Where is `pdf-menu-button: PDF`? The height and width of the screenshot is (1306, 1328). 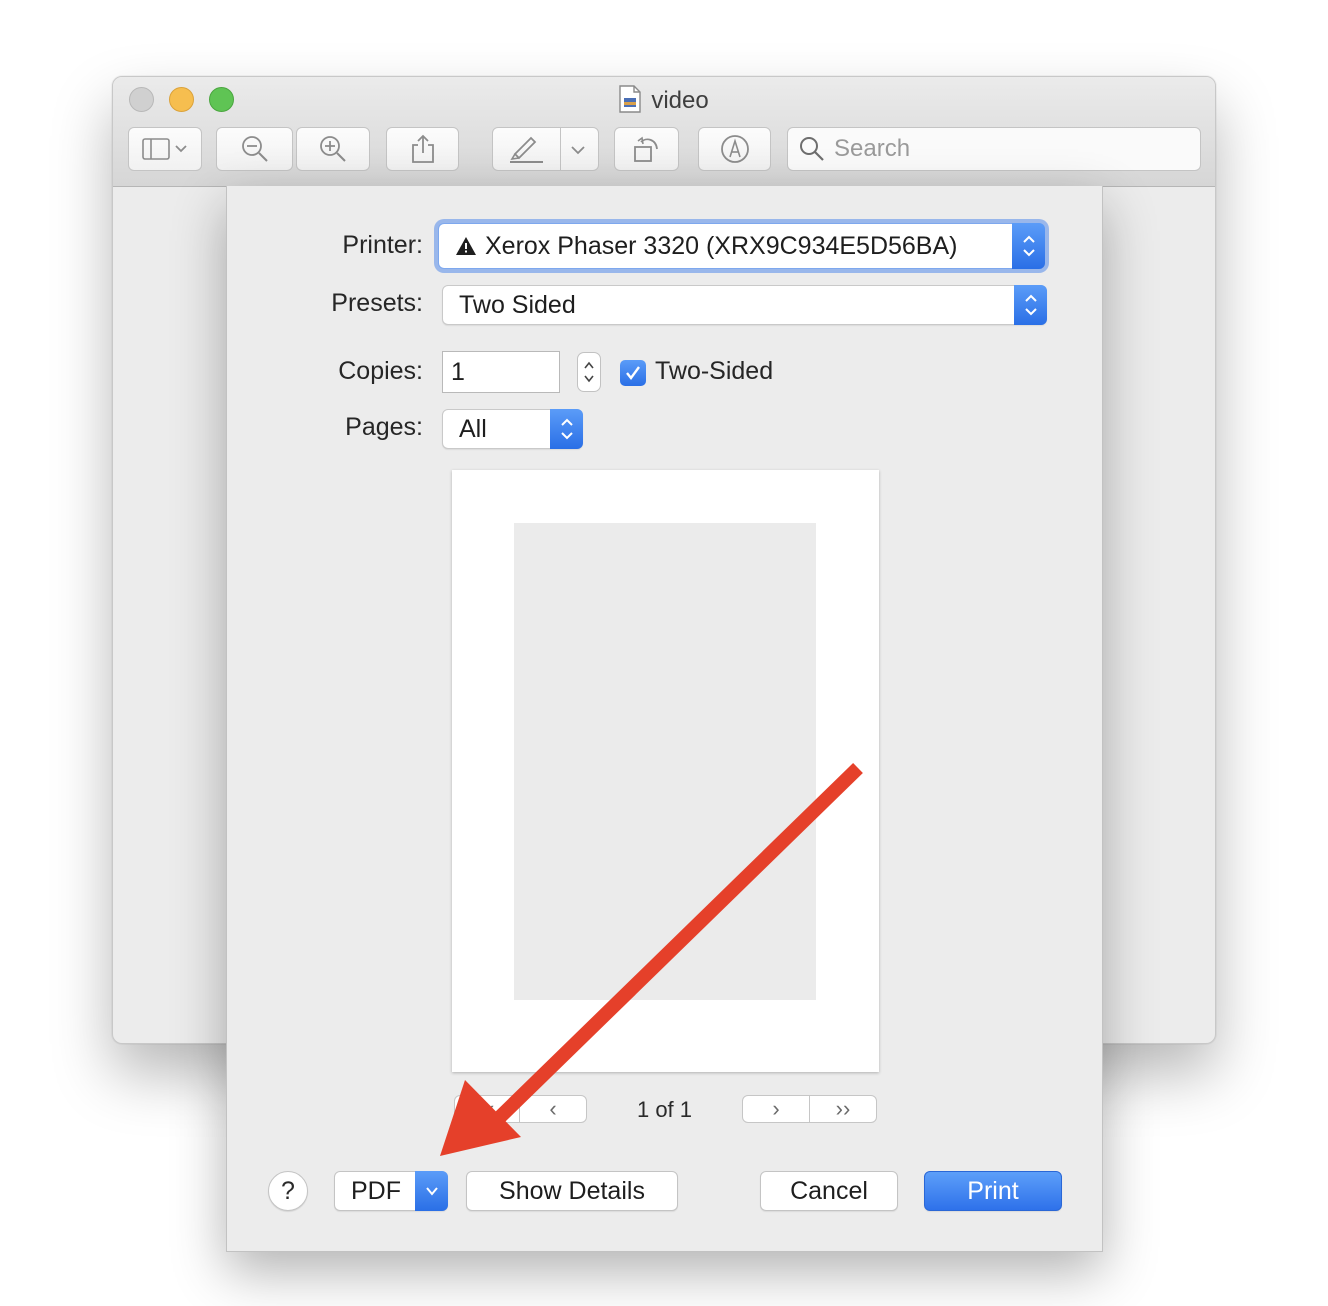 pdf-menu-button: PDF is located at coordinates (391, 1191).